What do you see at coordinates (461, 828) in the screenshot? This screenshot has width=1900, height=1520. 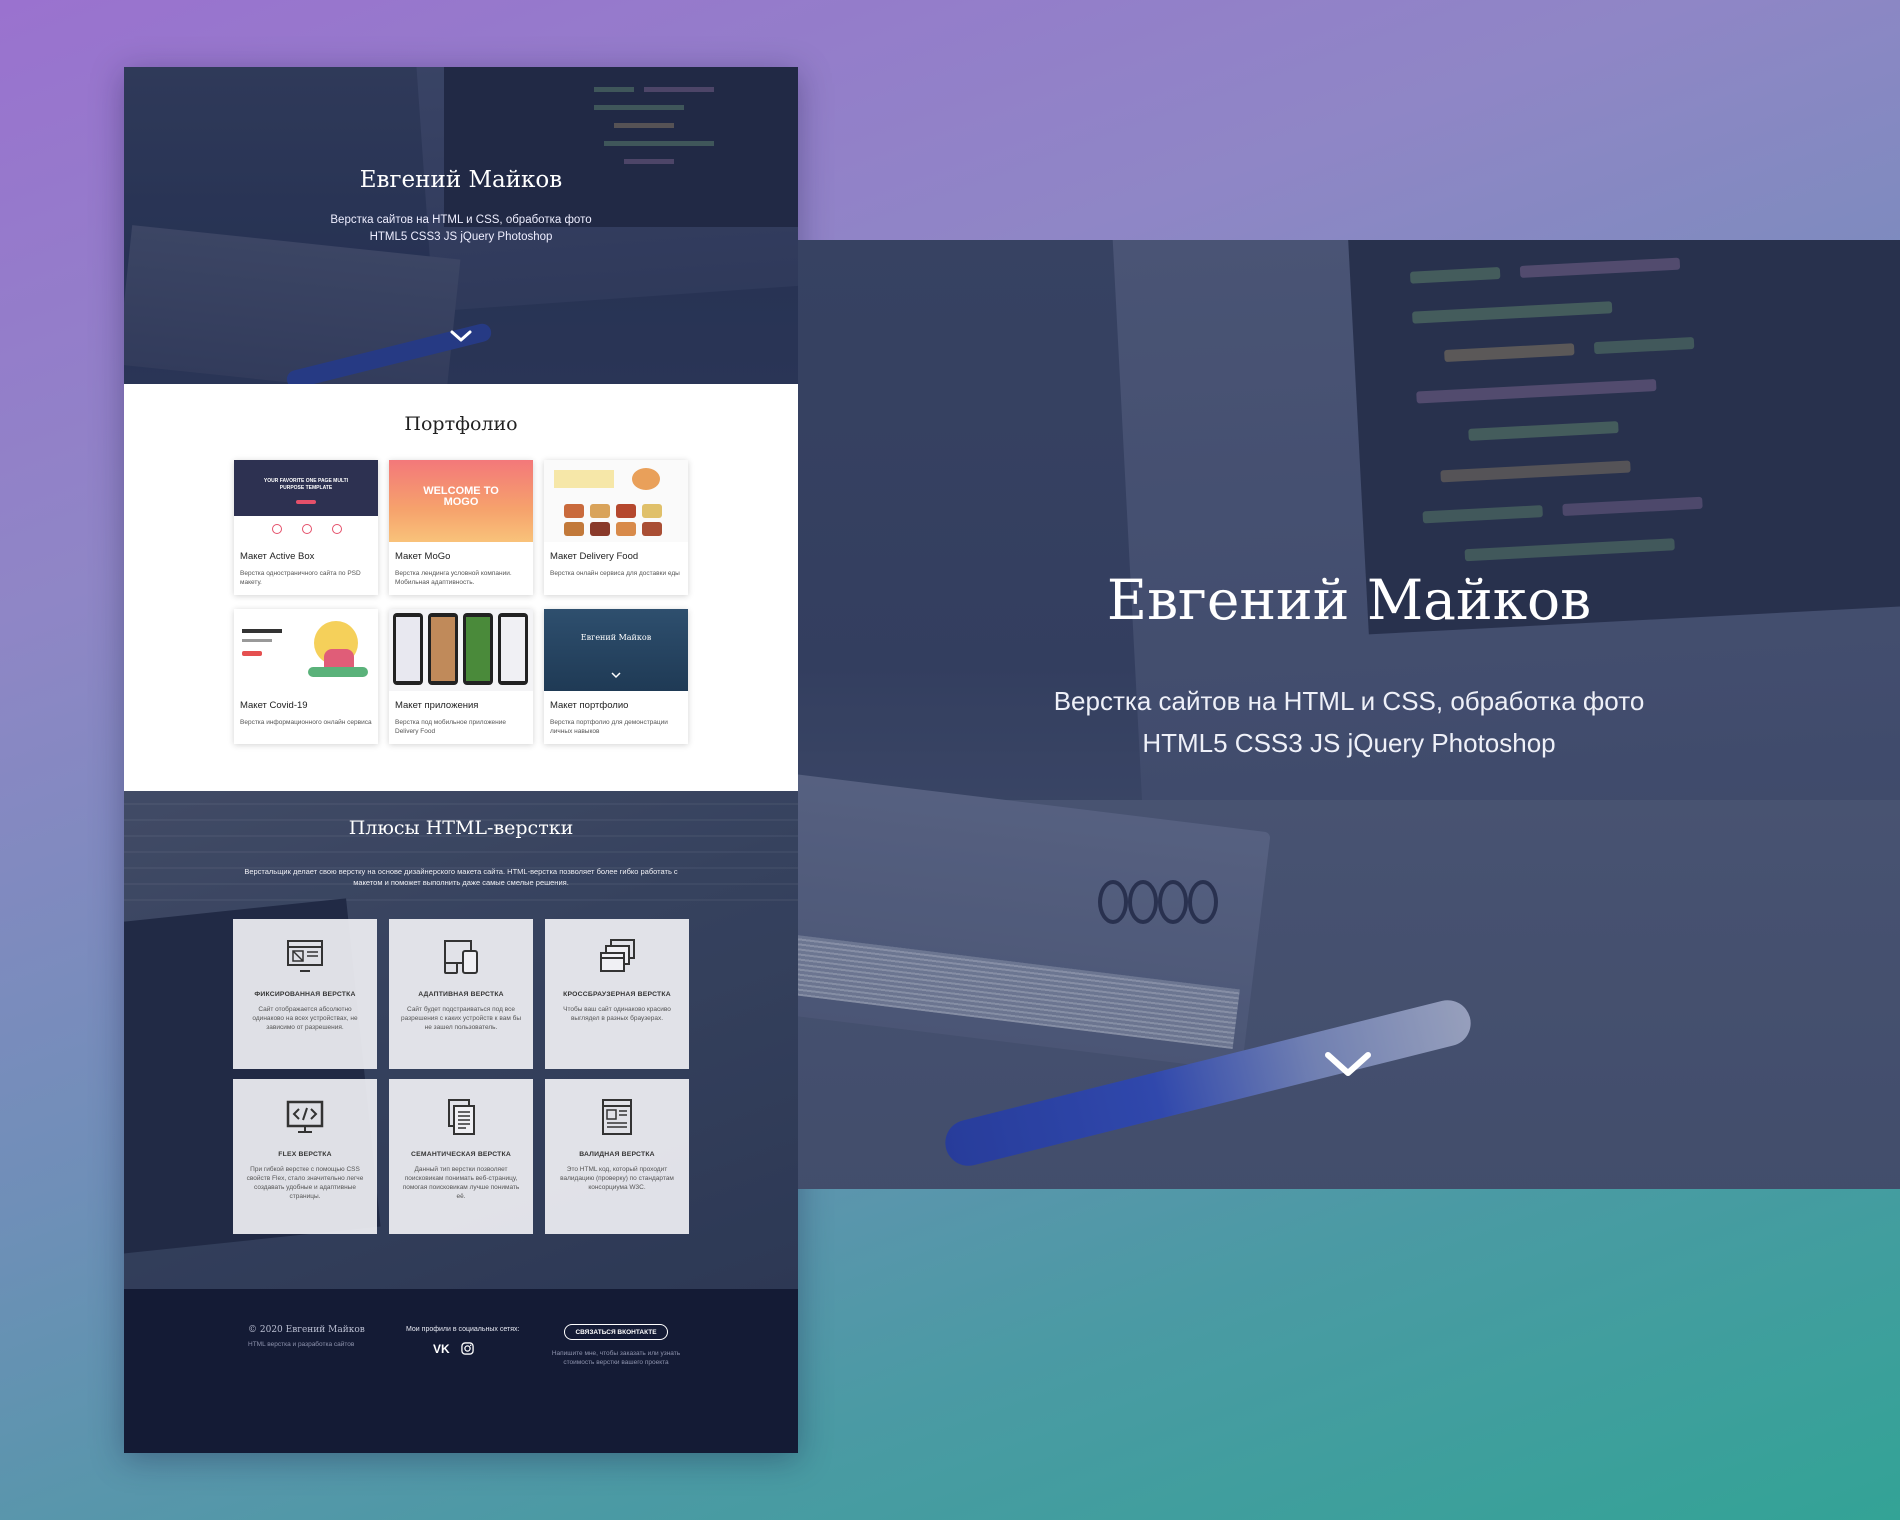 I see `advantages-title: Плюсы HTML-верстки` at bounding box center [461, 828].